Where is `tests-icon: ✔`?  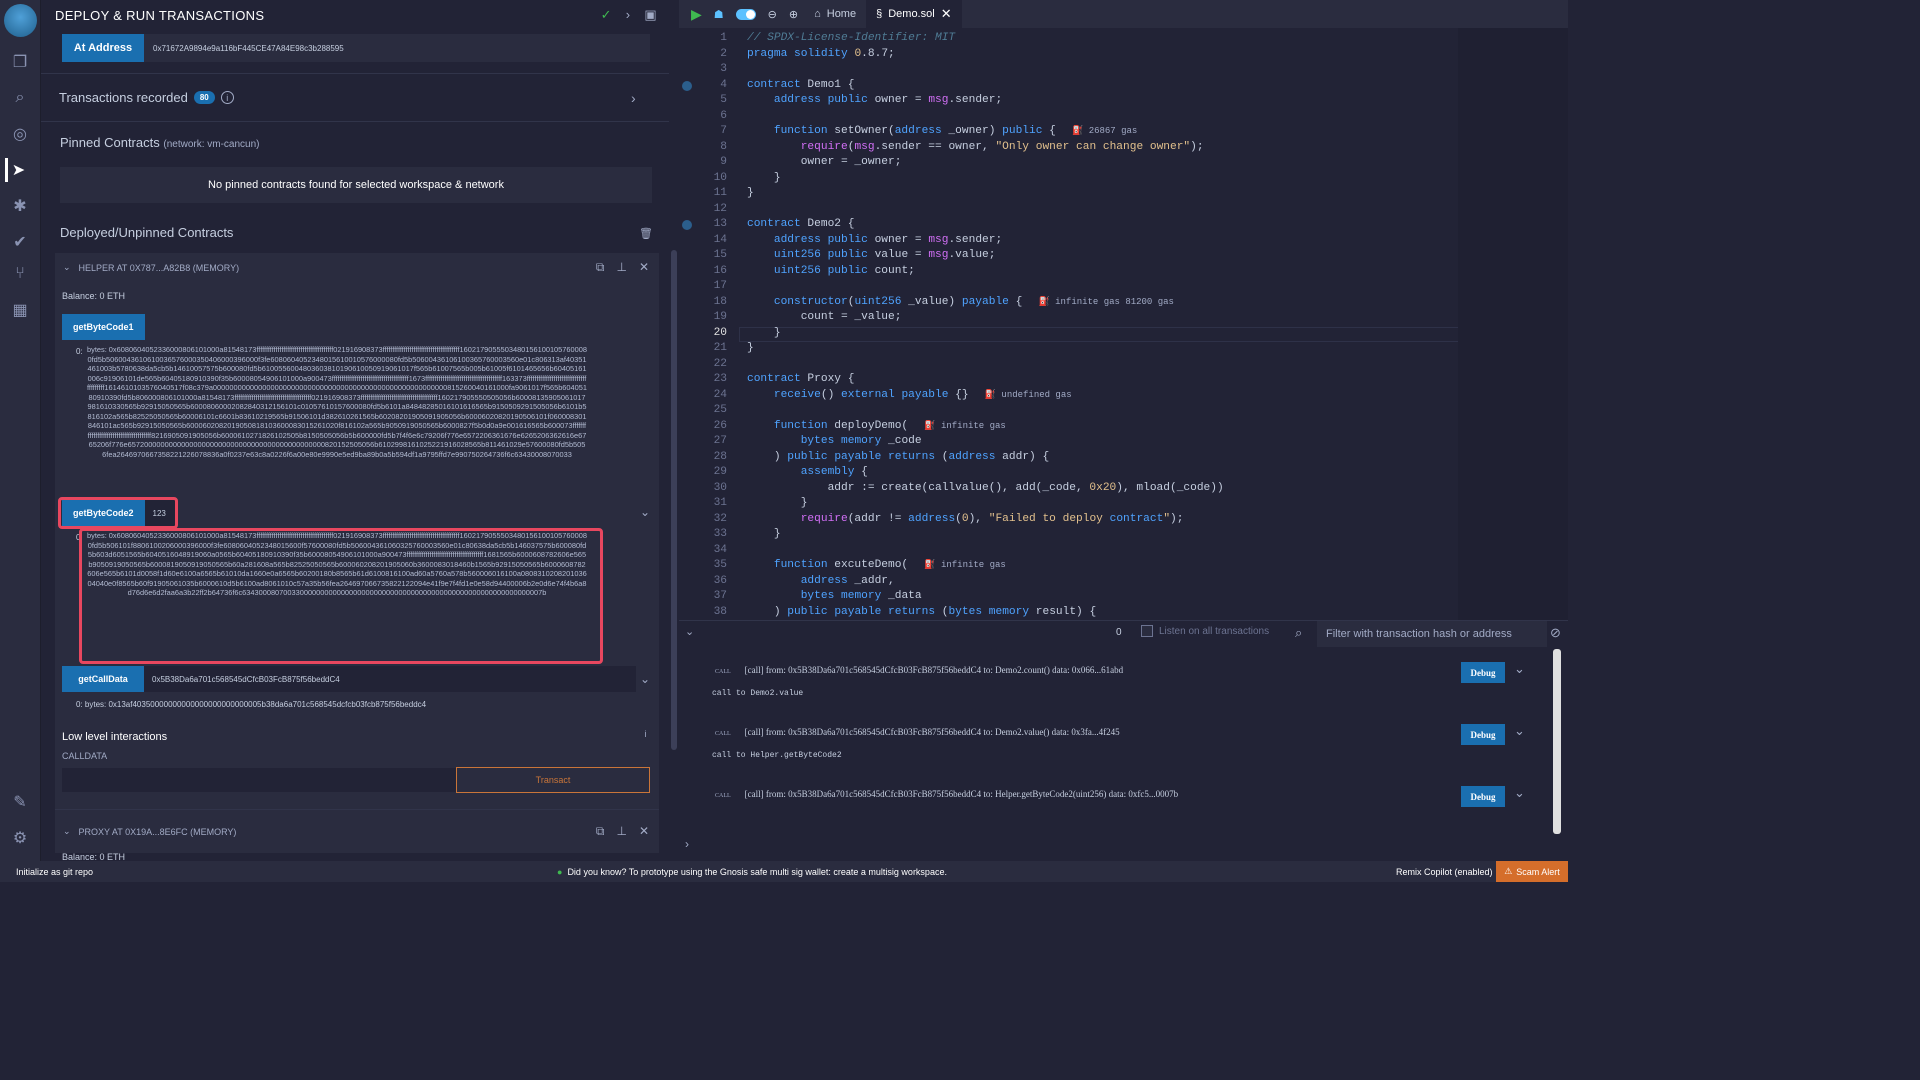 tests-icon: ✔ is located at coordinates (20, 242).